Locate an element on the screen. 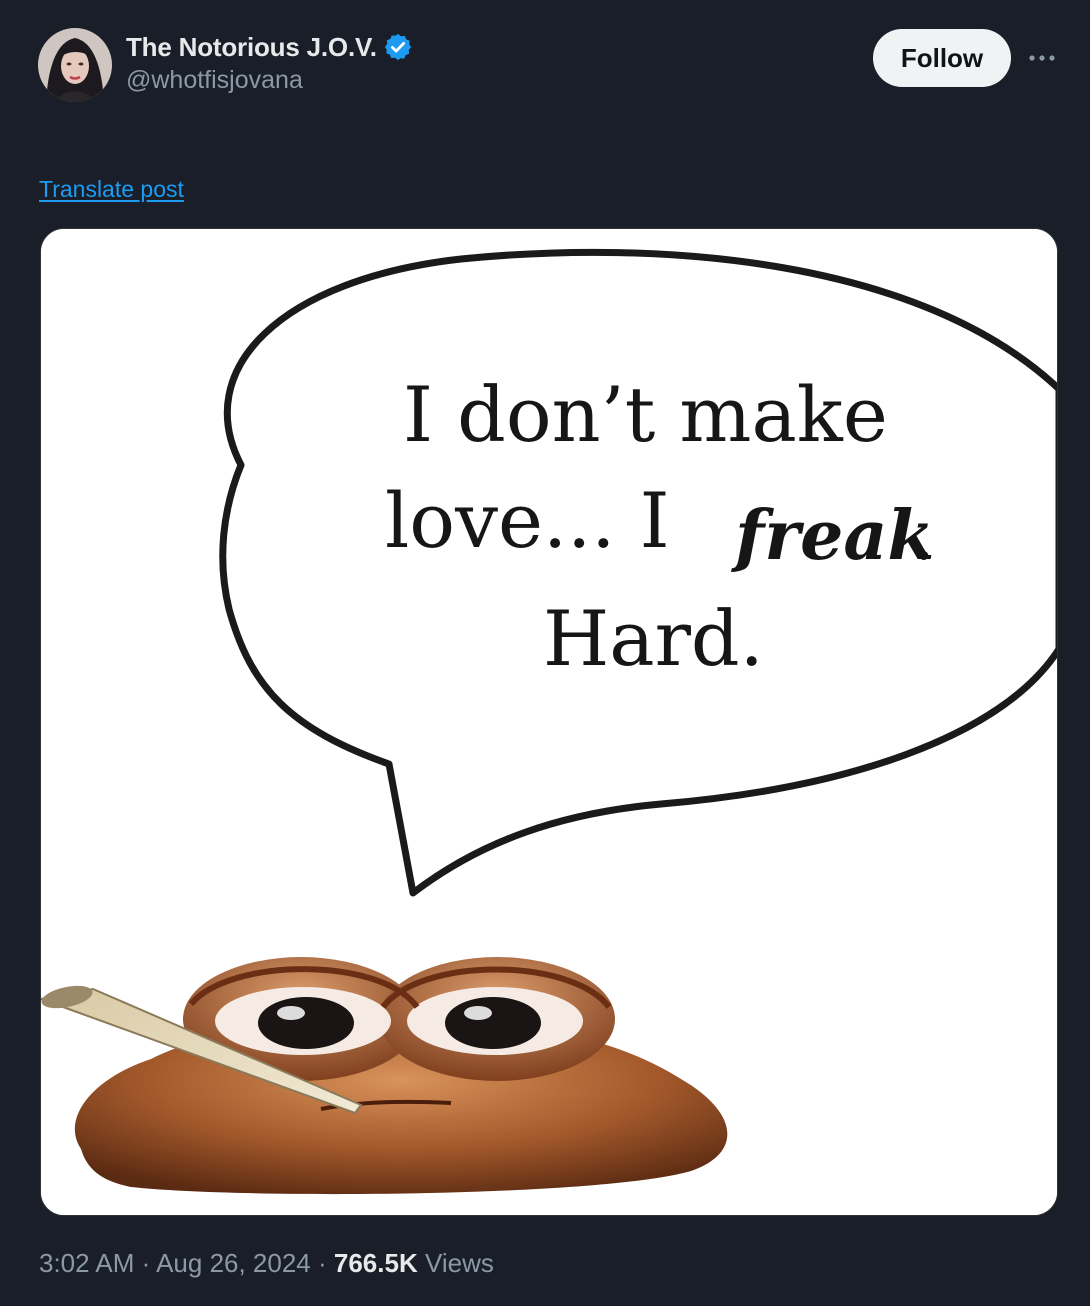 Image resolution: width=1090 pixels, height=1306 pixels. avatar-image is located at coordinates (75, 65).